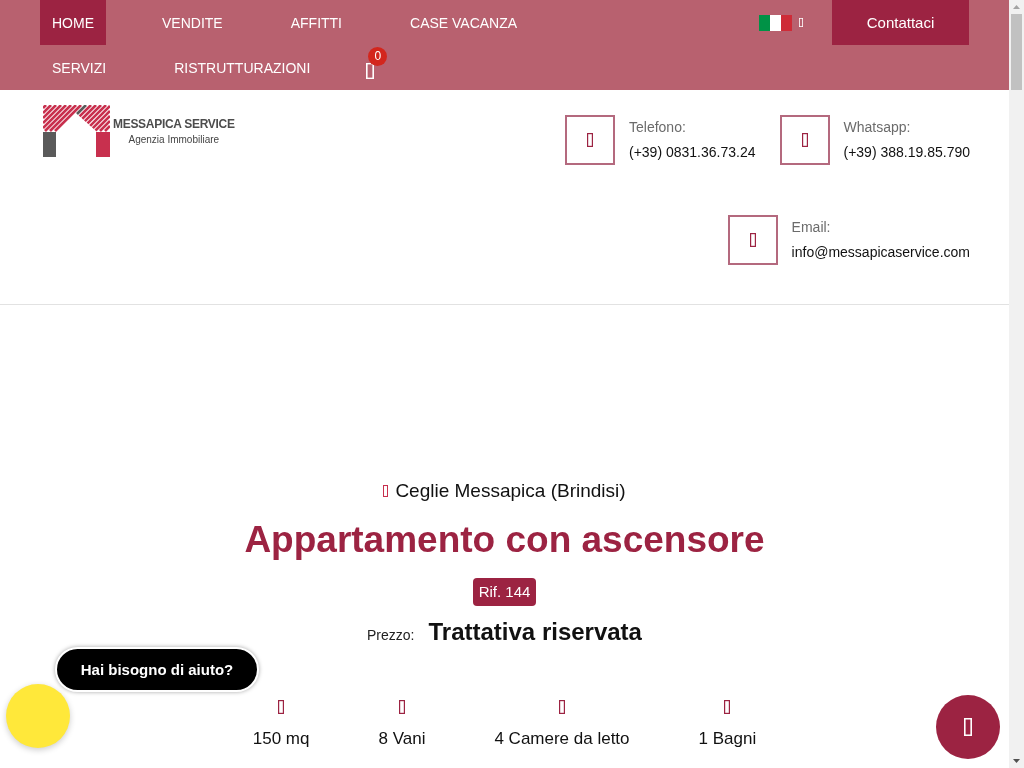 This screenshot has height=768, width=1024. What do you see at coordinates (157, 669) in the screenshot?
I see `help-chat-button: Hai bisogno di aiuto?` at bounding box center [157, 669].